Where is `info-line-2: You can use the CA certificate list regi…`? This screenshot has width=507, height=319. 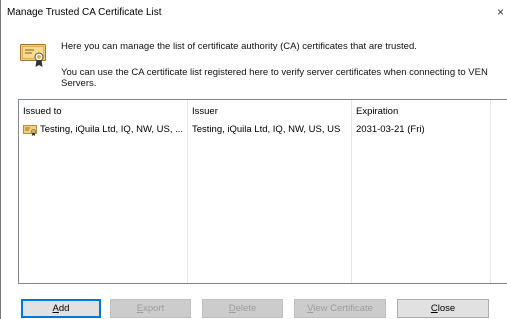
info-line-2: You can use the CA certificate list regi… is located at coordinates (274, 72).